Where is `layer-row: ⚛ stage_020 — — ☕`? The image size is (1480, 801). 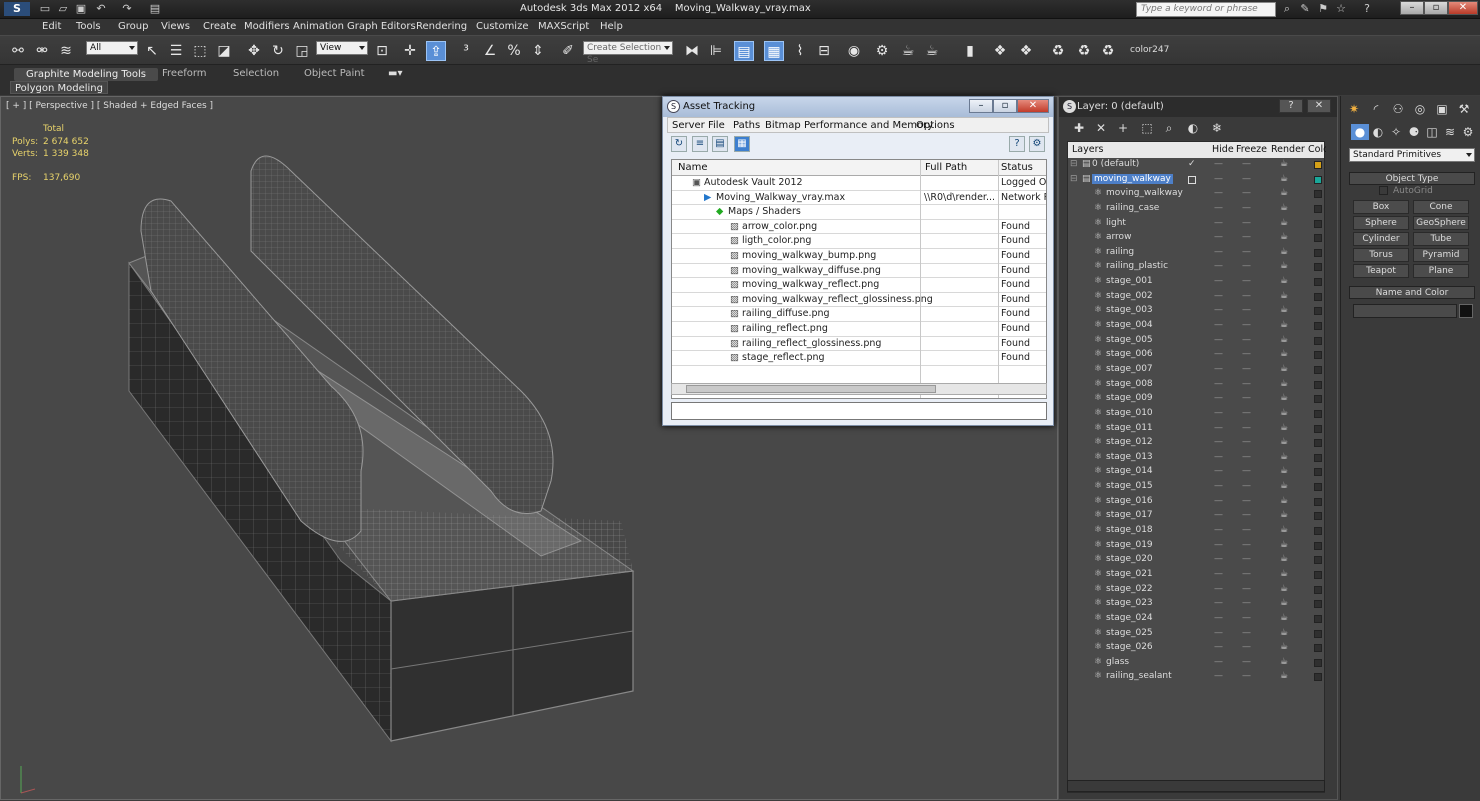
layer-row: ⚛ stage_020 — — ☕ is located at coordinates (1196, 560).